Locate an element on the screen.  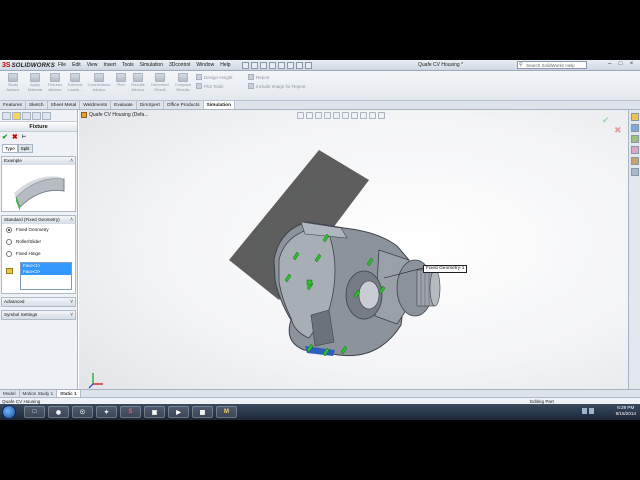
compare-results-button: Compare Results is located at coordinates (183, 82).